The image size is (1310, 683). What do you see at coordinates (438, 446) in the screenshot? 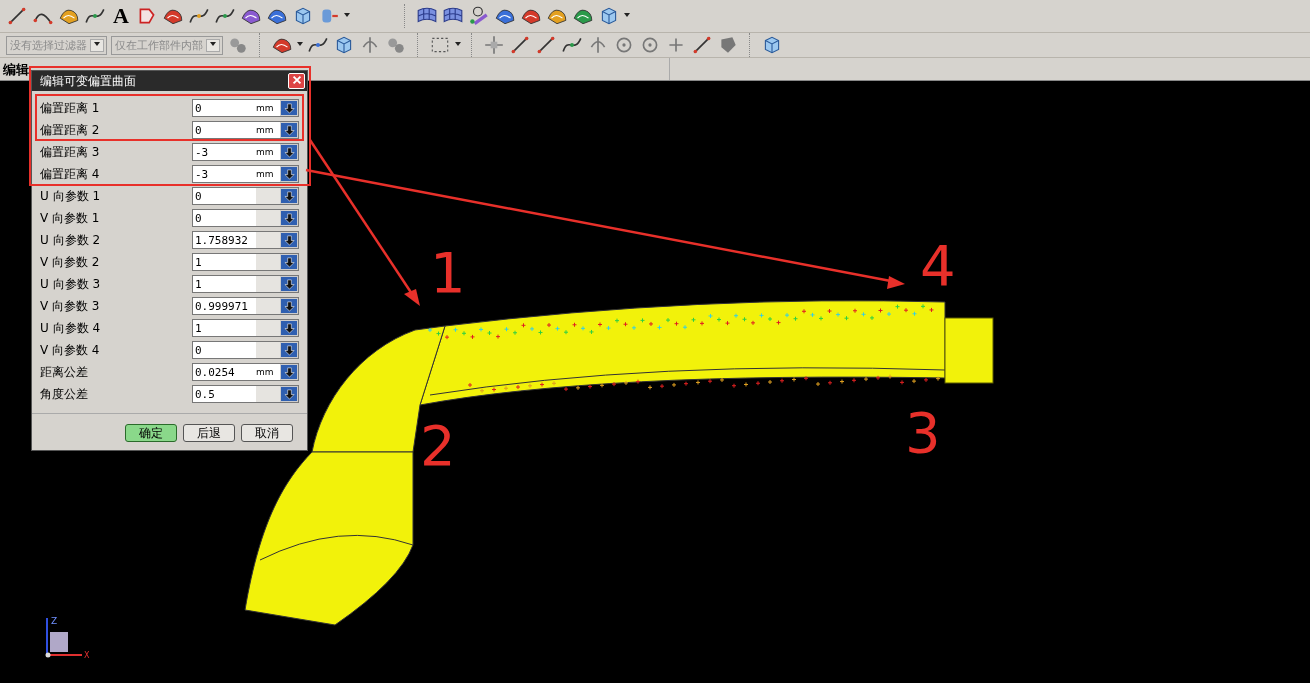
I see `handwritten-number: 2` at bounding box center [438, 446].